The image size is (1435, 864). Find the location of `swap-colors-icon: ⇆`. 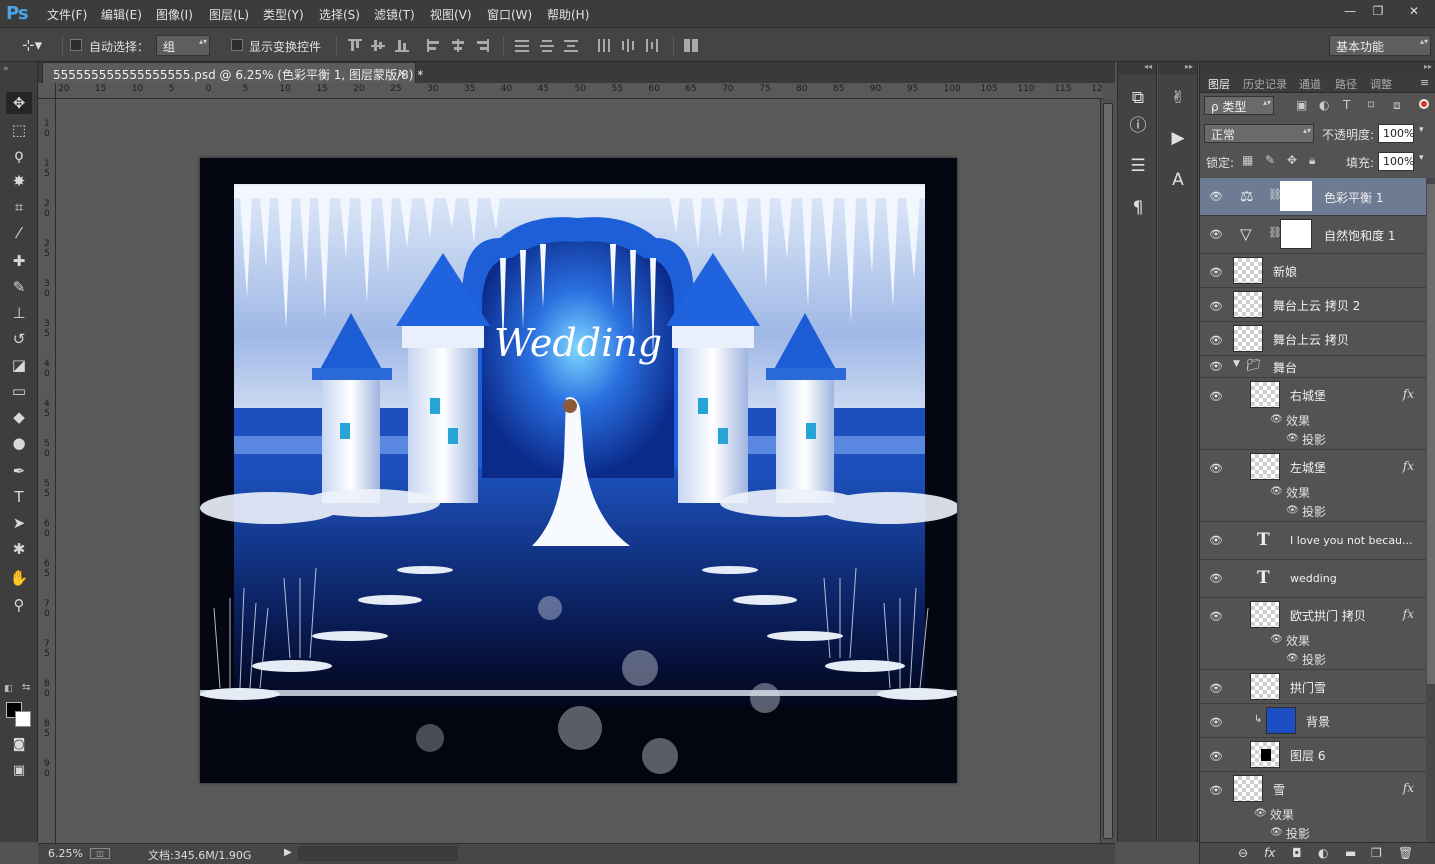

swap-colors-icon: ⇆ is located at coordinates (26, 687).